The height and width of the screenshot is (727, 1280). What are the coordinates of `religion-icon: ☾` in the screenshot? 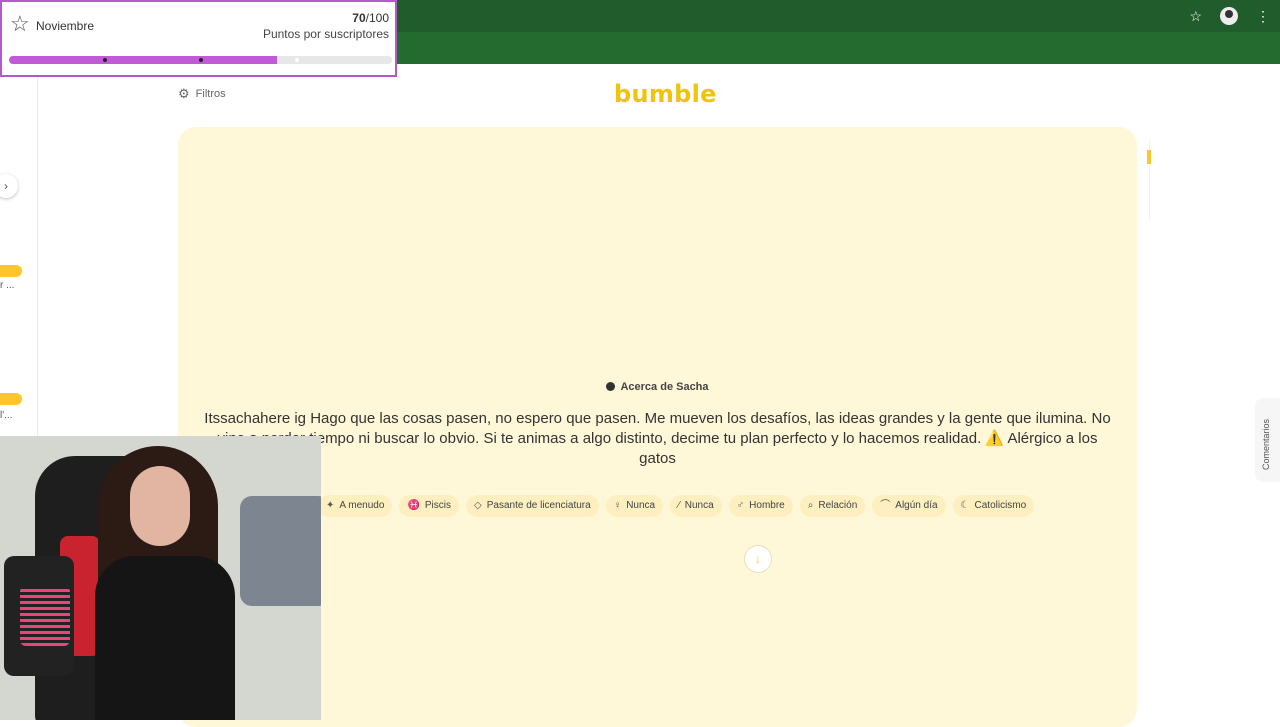 It's located at (965, 505).